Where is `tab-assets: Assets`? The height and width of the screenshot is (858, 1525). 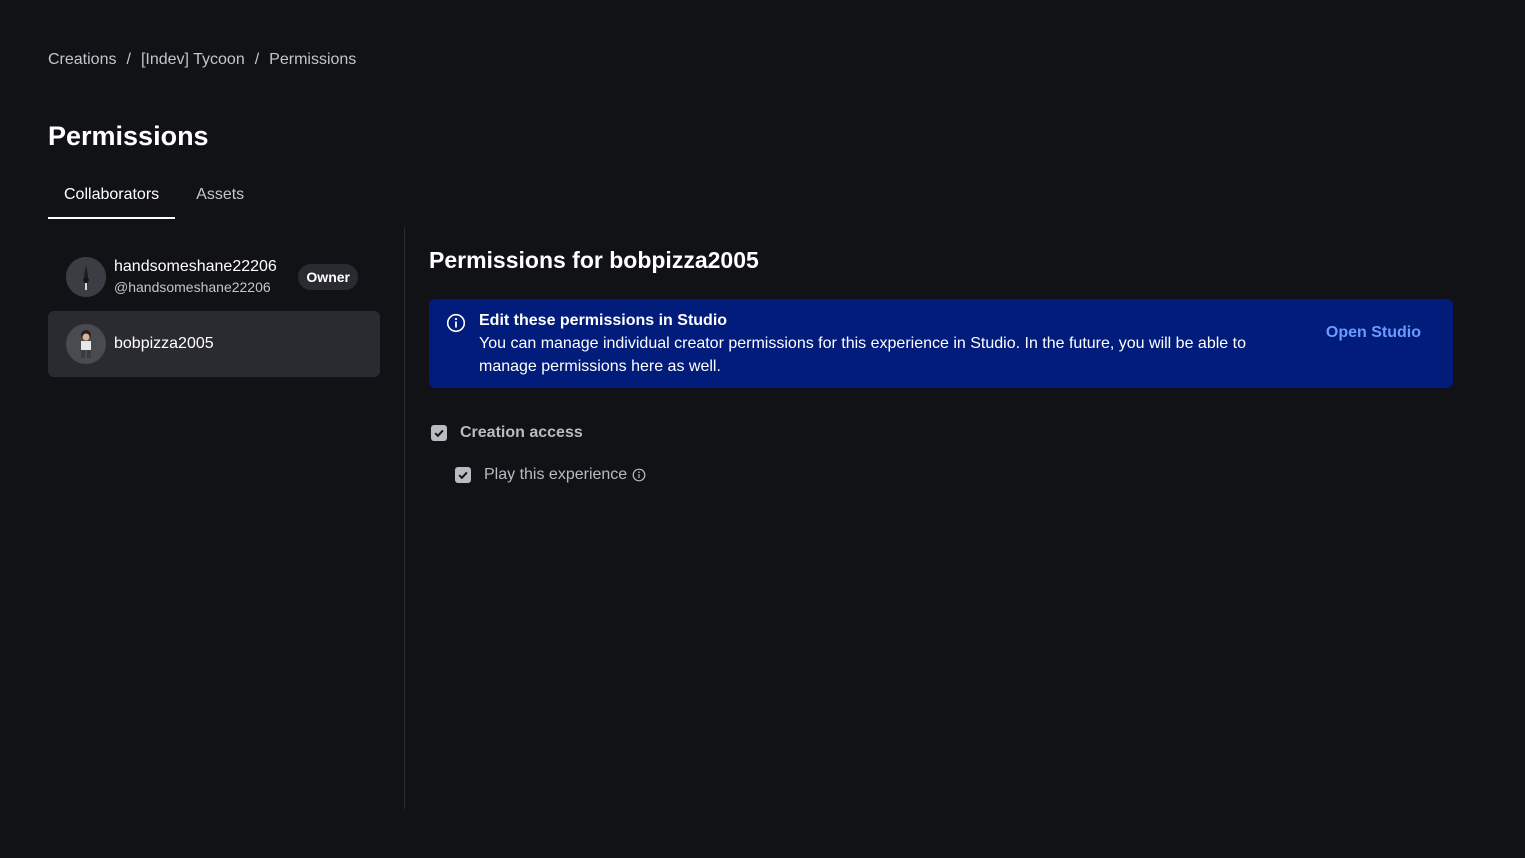
tab-assets: Assets is located at coordinates (220, 196).